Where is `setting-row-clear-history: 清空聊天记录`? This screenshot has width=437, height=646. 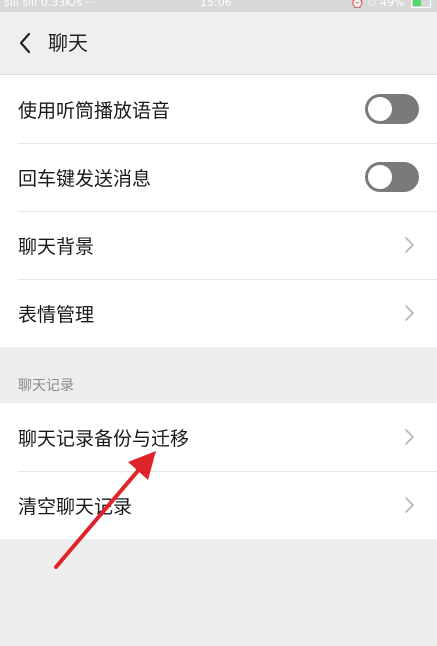 setting-row-clear-history: 清空聊天记录 is located at coordinates (218, 505).